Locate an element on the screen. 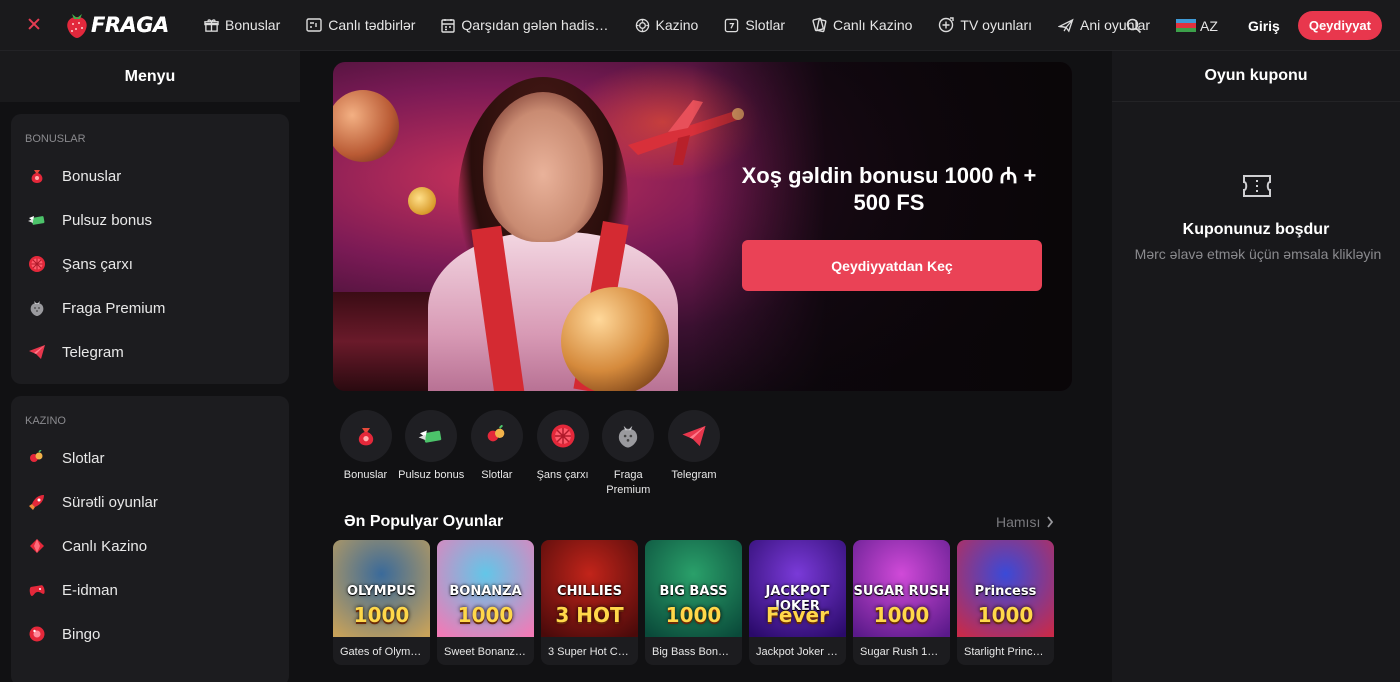  esports-icon is located at coordinates (37, 590).